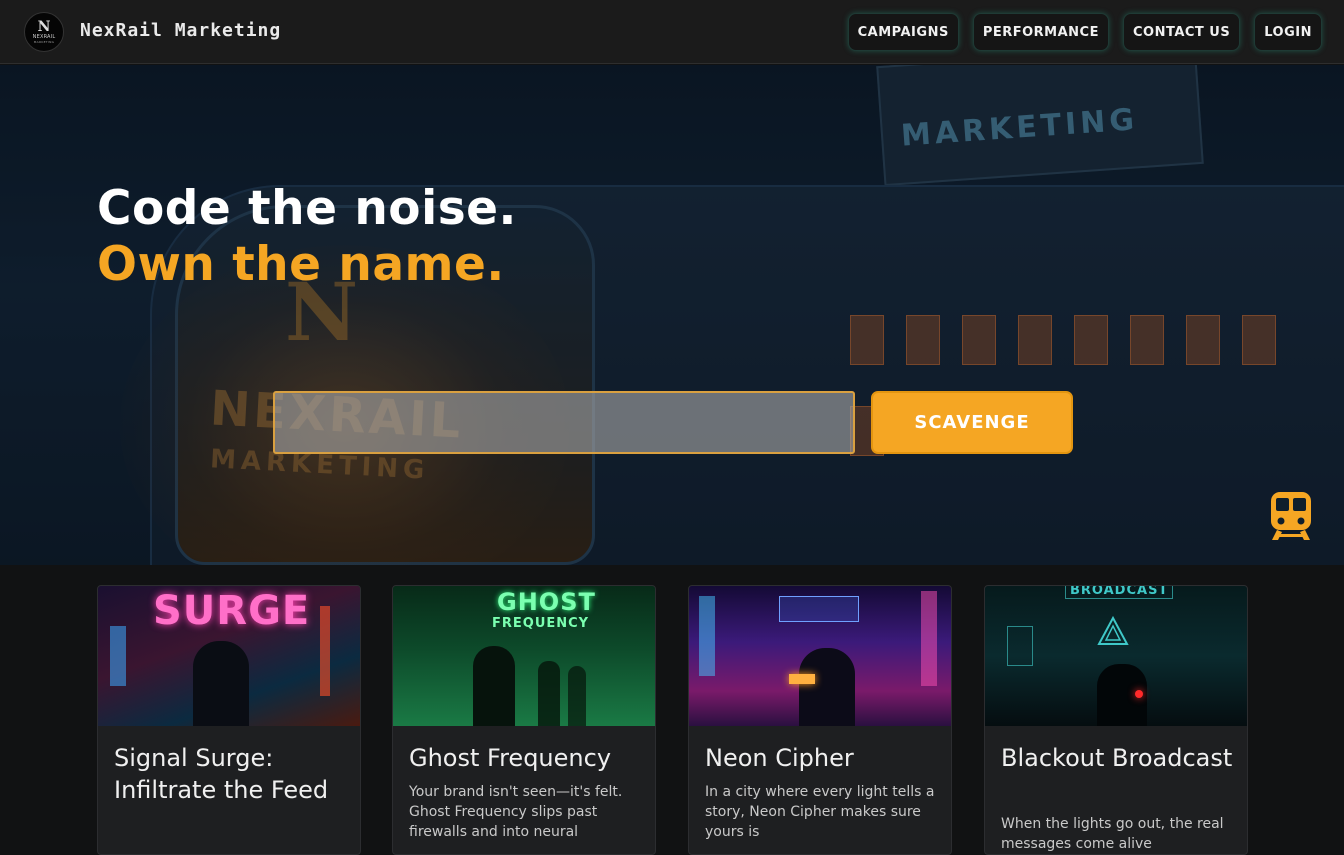 This screenshot has height=855, width=1344. I want to click on card-image-text: GHOST, so click(546, 602).